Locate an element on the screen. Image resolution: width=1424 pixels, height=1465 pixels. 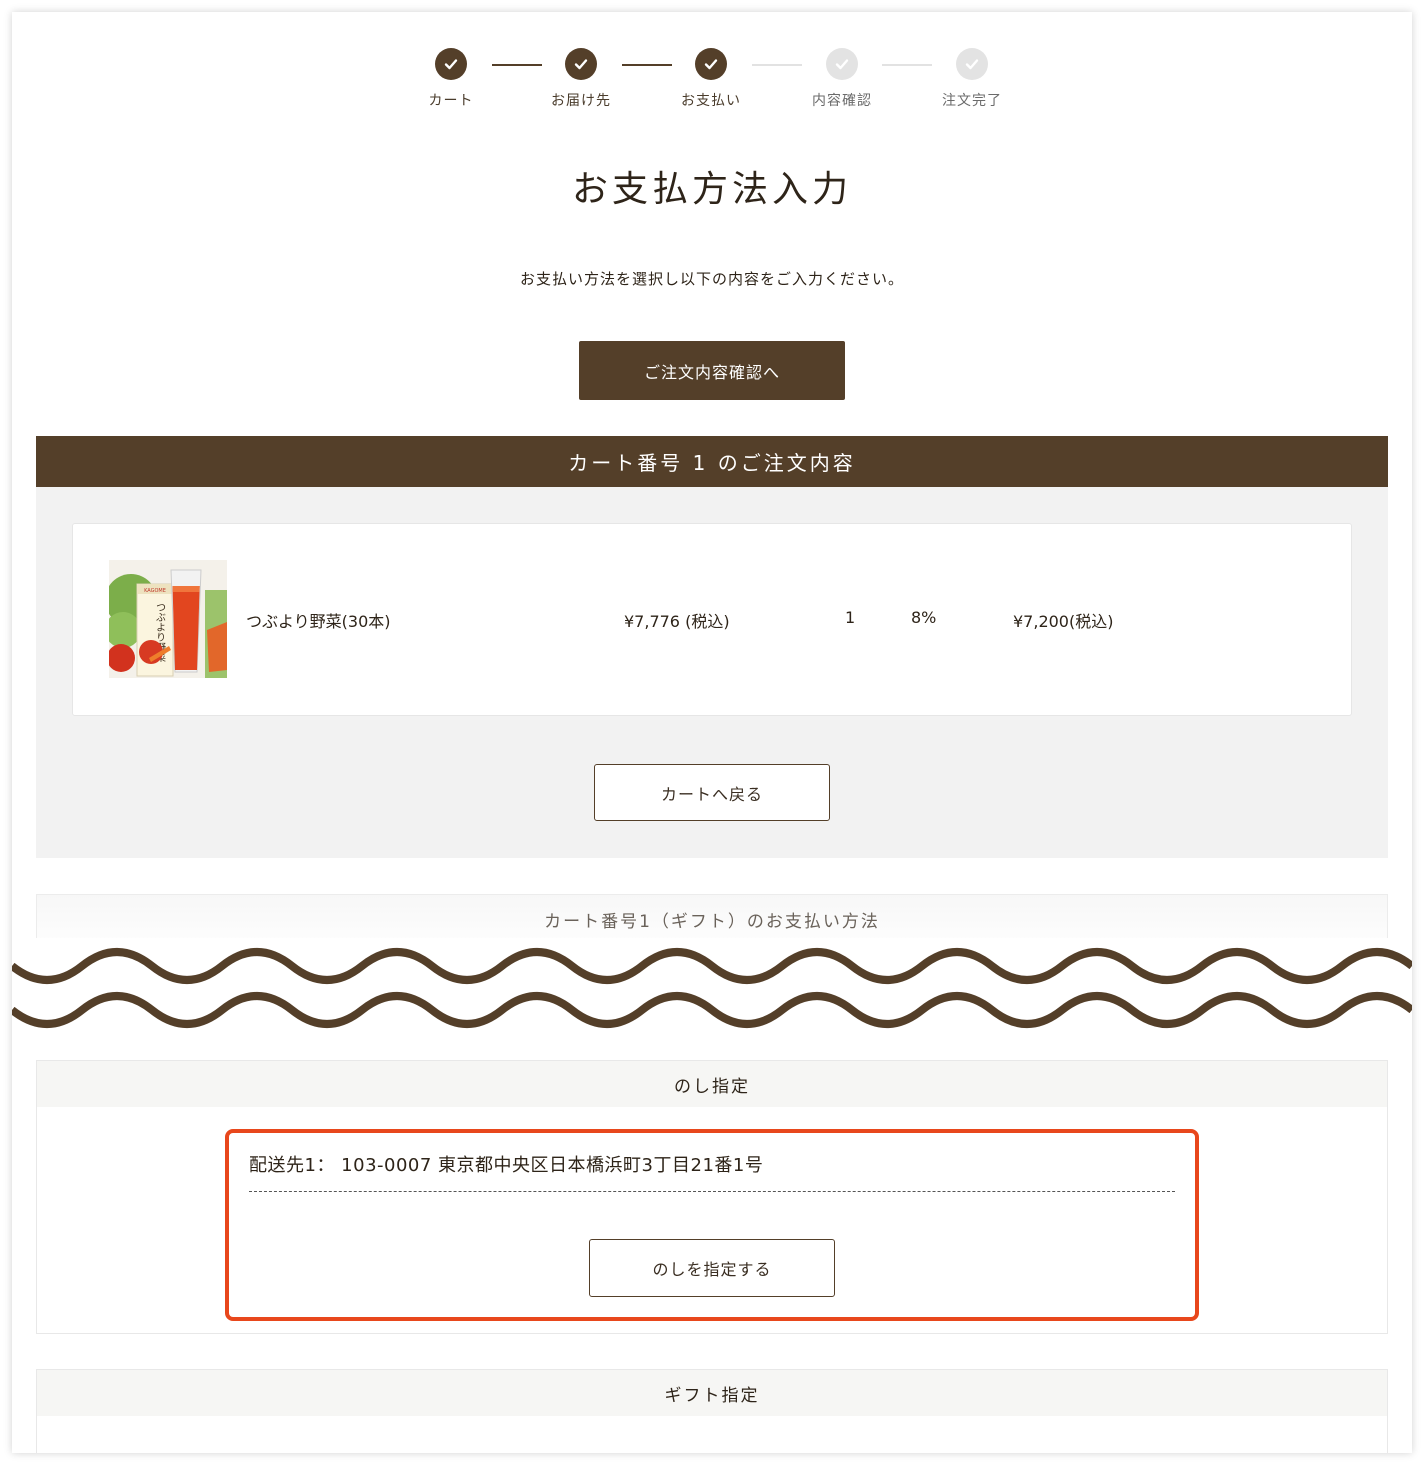
step-label: お届け先 is located at coordinates (581, 101).